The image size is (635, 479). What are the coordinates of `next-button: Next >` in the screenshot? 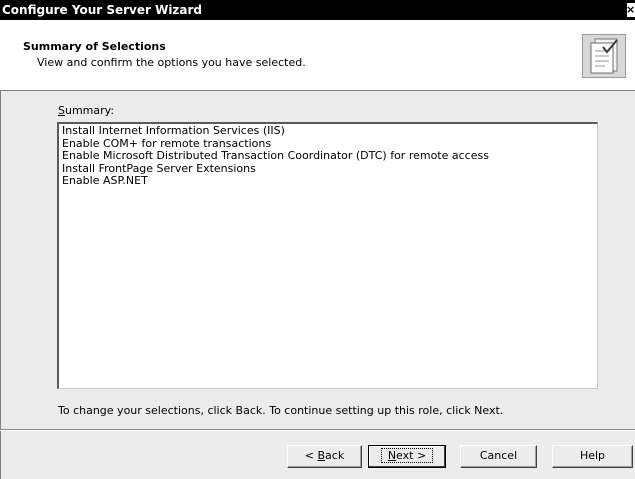 It's located at (407, 456).